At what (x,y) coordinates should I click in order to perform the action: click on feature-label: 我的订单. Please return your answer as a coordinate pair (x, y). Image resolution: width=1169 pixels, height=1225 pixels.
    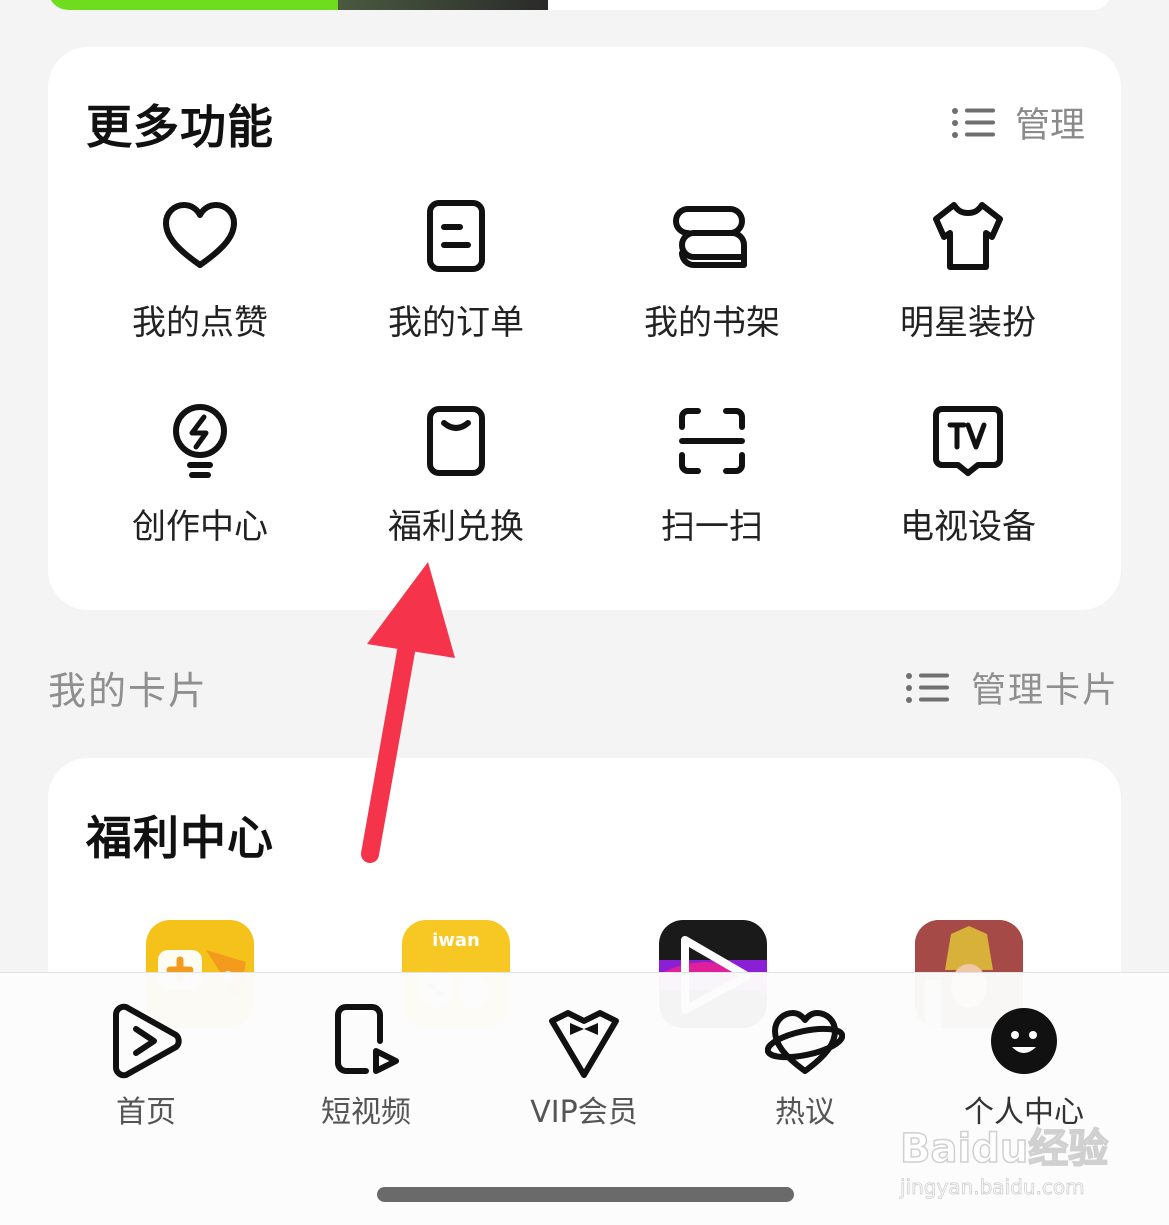
    Looking at the image, I should click on (456, 323).